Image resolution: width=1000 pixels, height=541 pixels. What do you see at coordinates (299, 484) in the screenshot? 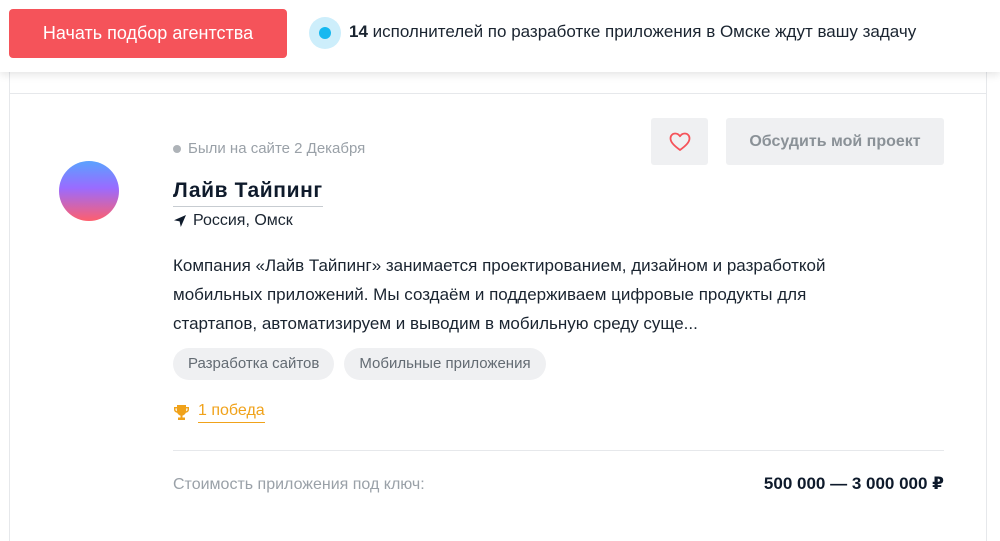
I see `price-label: Стоимость приложения под ключ:` at bounding box center [299, 484].